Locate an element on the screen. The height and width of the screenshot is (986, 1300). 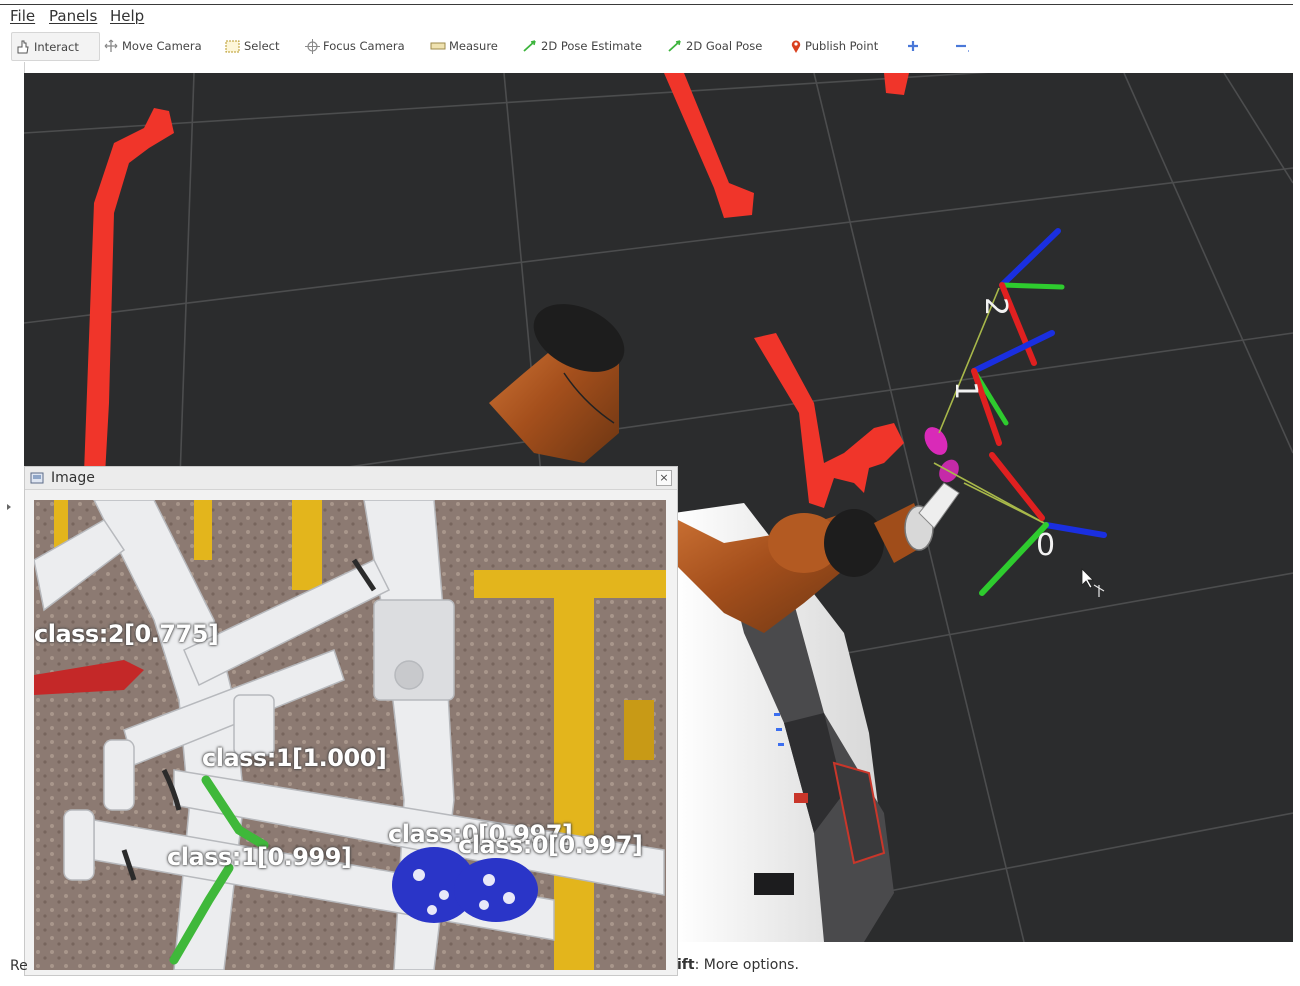
move-camera-button: Move Camera is located at coordinates (152, 46).